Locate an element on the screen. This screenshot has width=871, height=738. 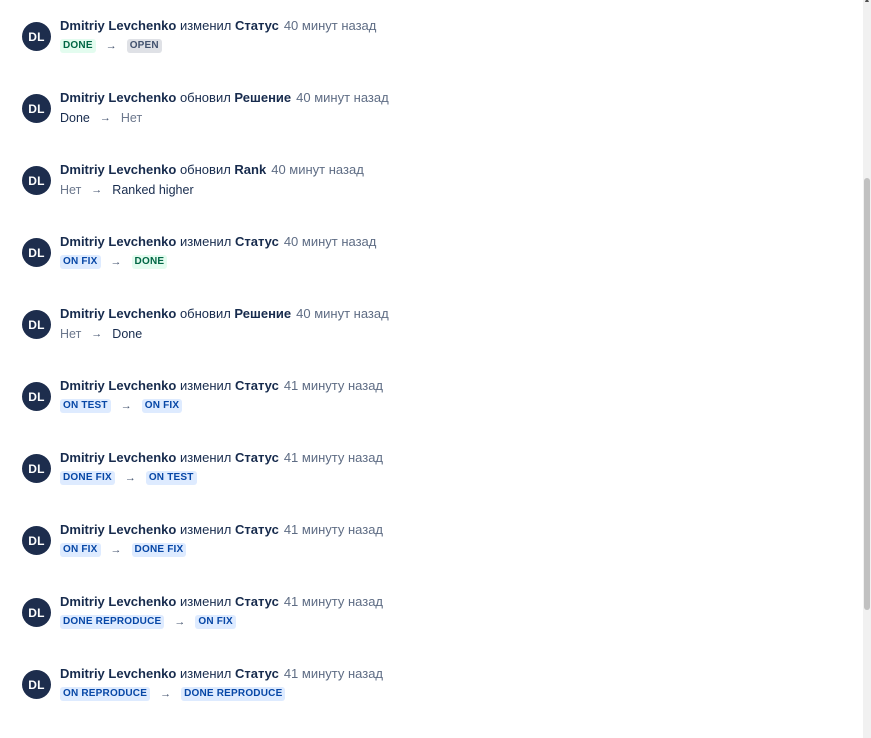
scrollbar-thumb is located at coordinates (867, 394).